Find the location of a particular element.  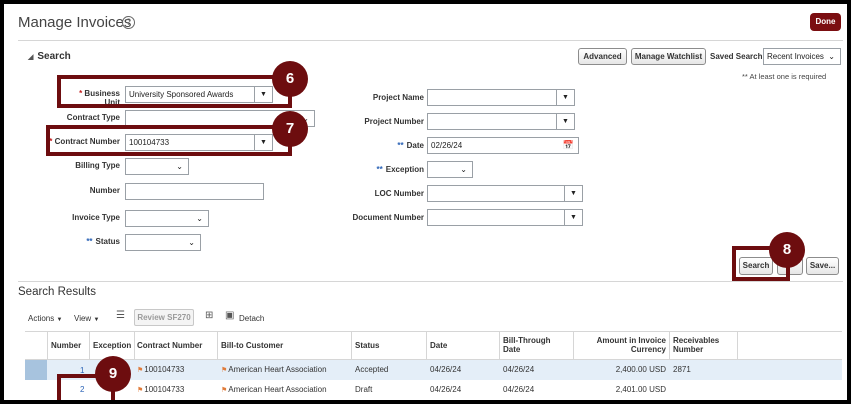

invoice-type-select: ⌄ is located at coordinates (167, 218).